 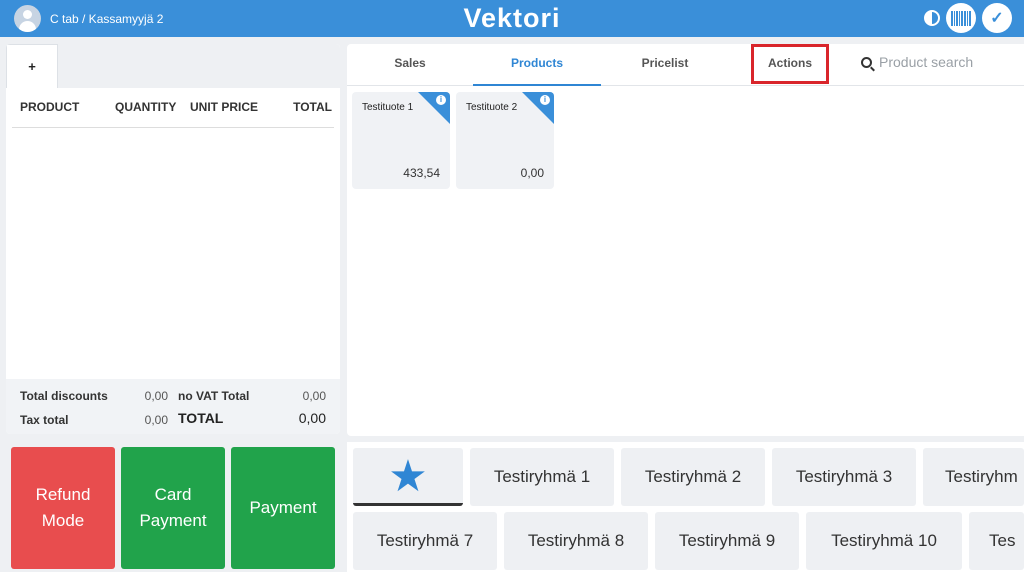 I want to click on search-icon, so click(x=866, y=62).